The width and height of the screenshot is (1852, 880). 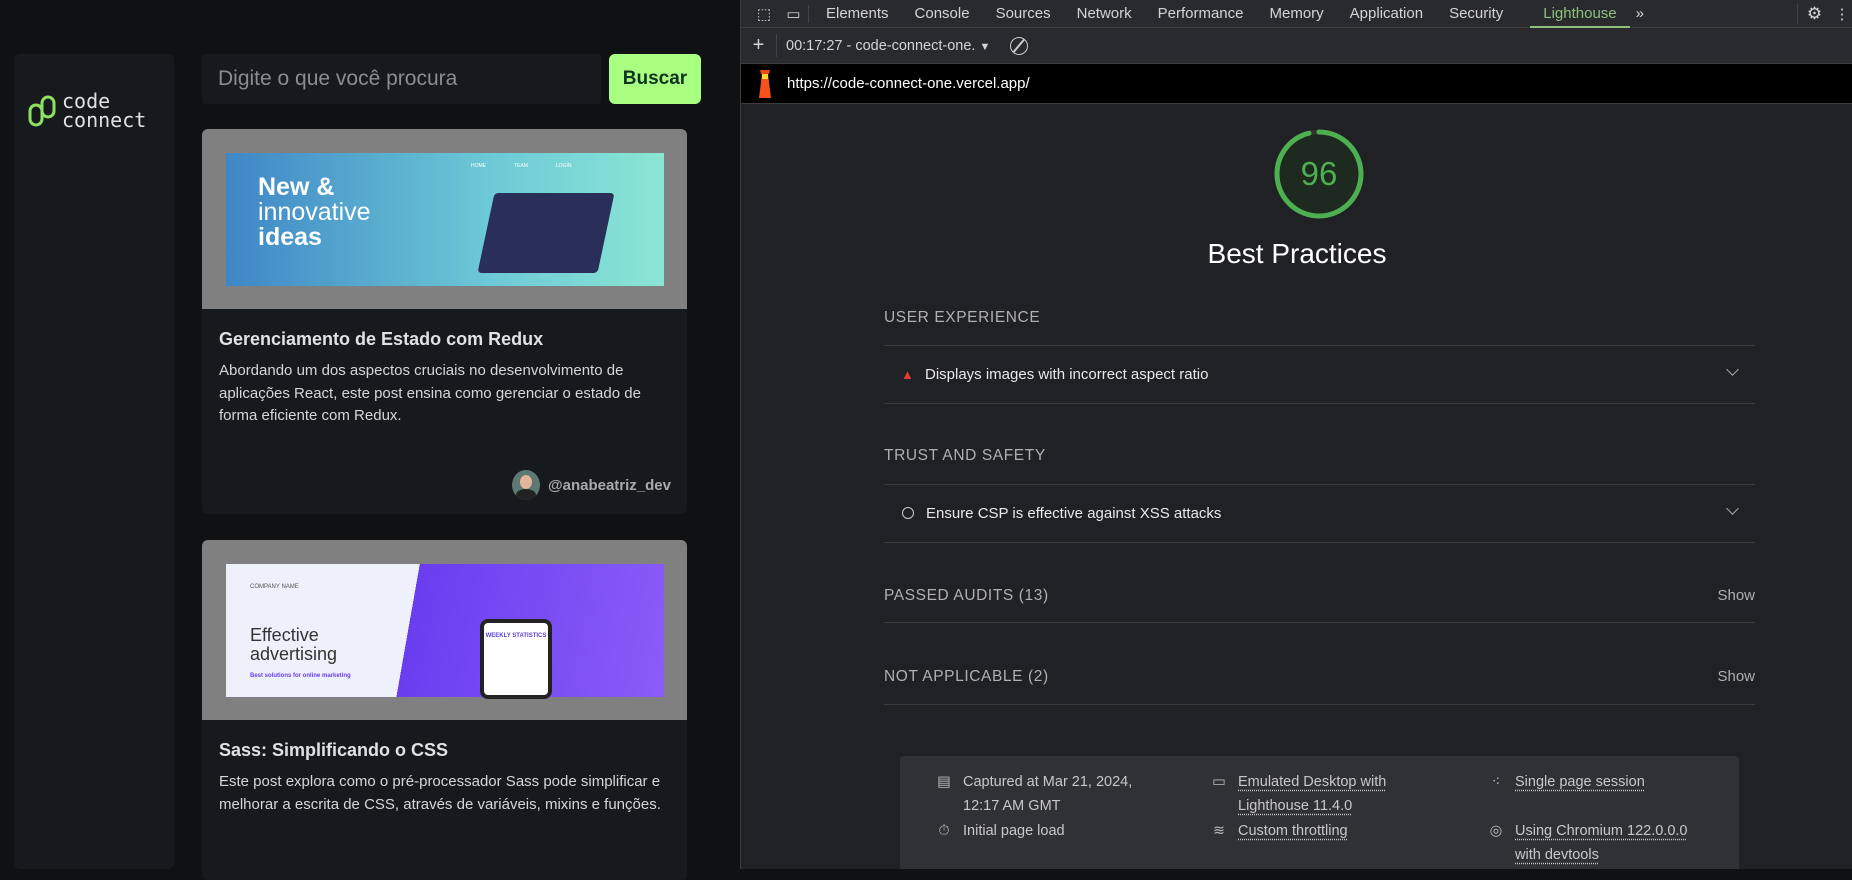 What do you see at coordinates (944, 831) in the screenshot?
I see `stopwatch-icon: ⏱` at bounding box center [944, 831].